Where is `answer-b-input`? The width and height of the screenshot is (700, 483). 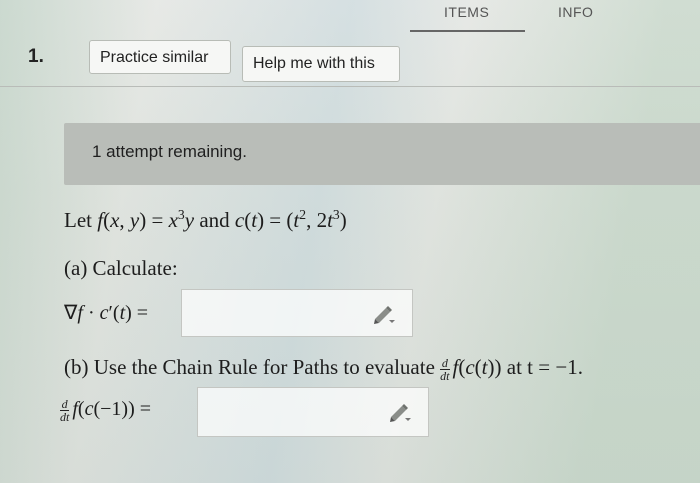 answer-b-input is located at coordinates (313, 412).